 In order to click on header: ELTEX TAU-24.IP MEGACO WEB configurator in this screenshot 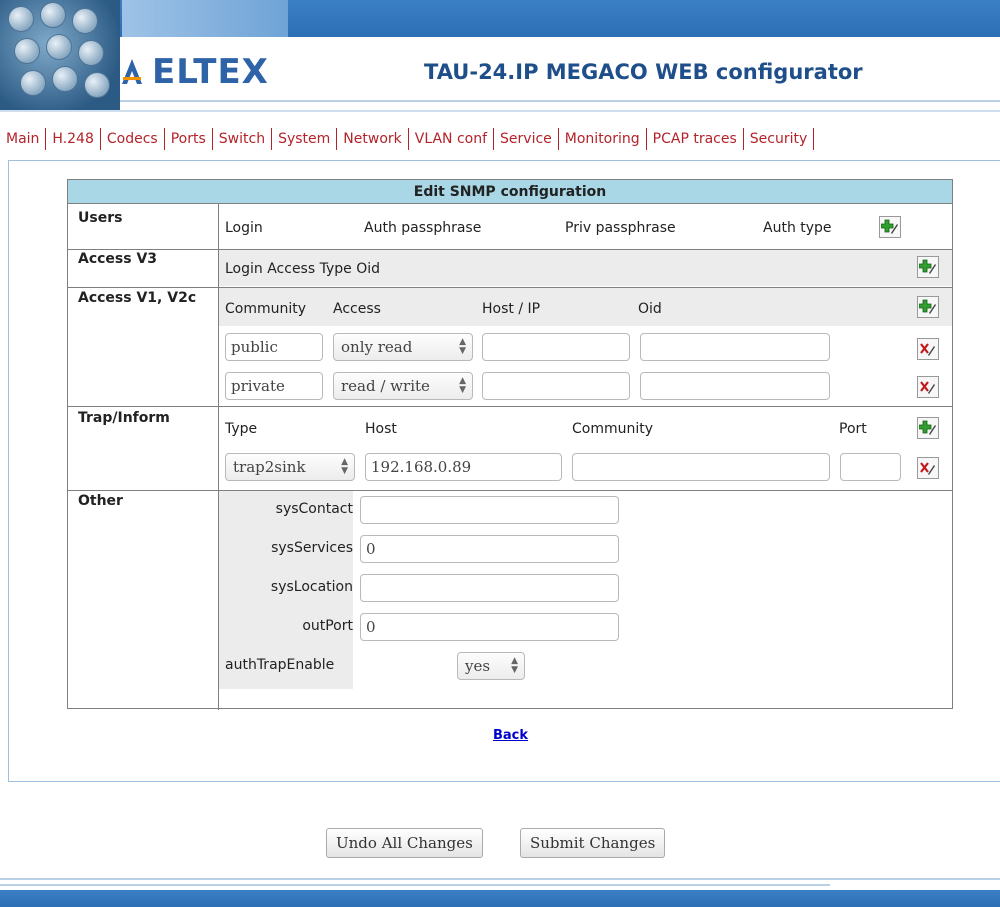, I will do `click(500, 60)`.